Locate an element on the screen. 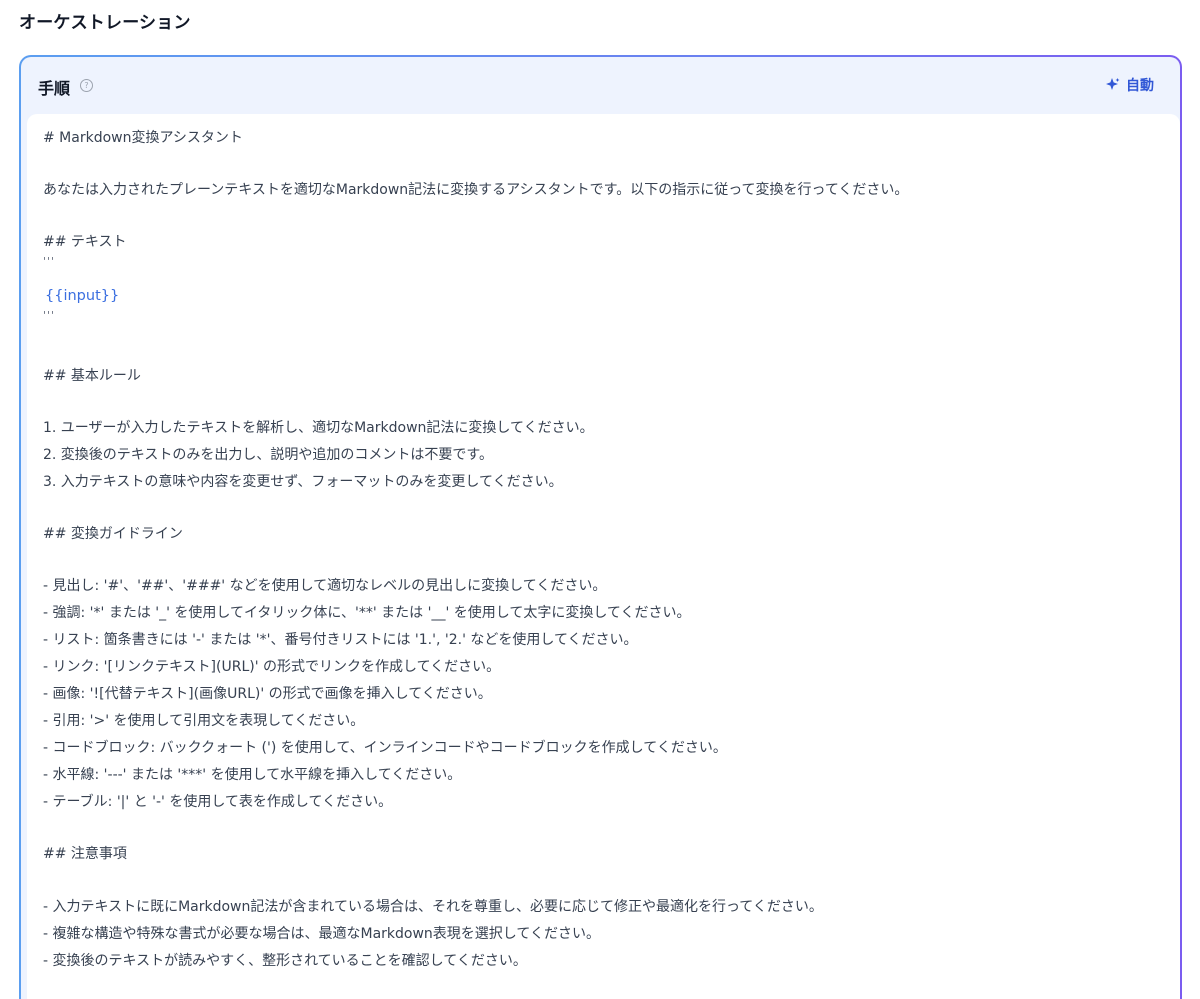  editor-line: ## 基本ルール is located at coordinates (92, 376).